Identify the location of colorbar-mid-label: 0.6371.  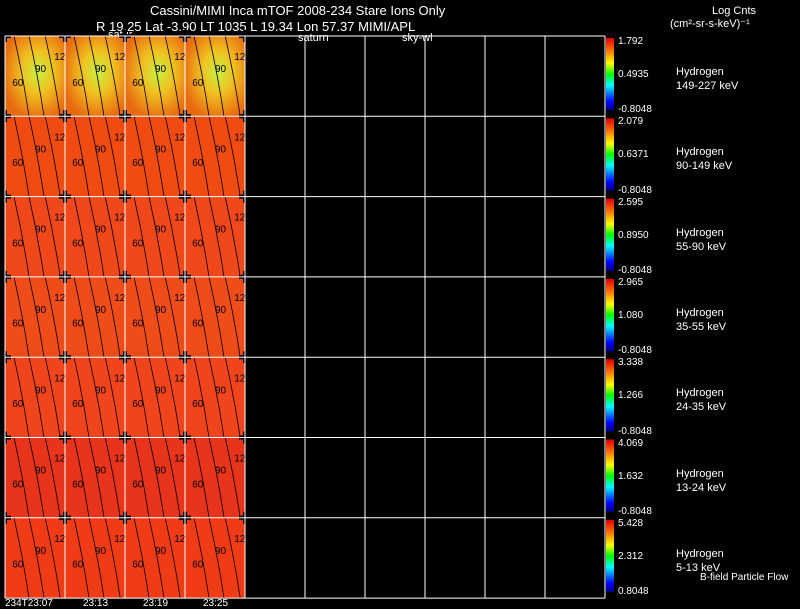
(633, 155).